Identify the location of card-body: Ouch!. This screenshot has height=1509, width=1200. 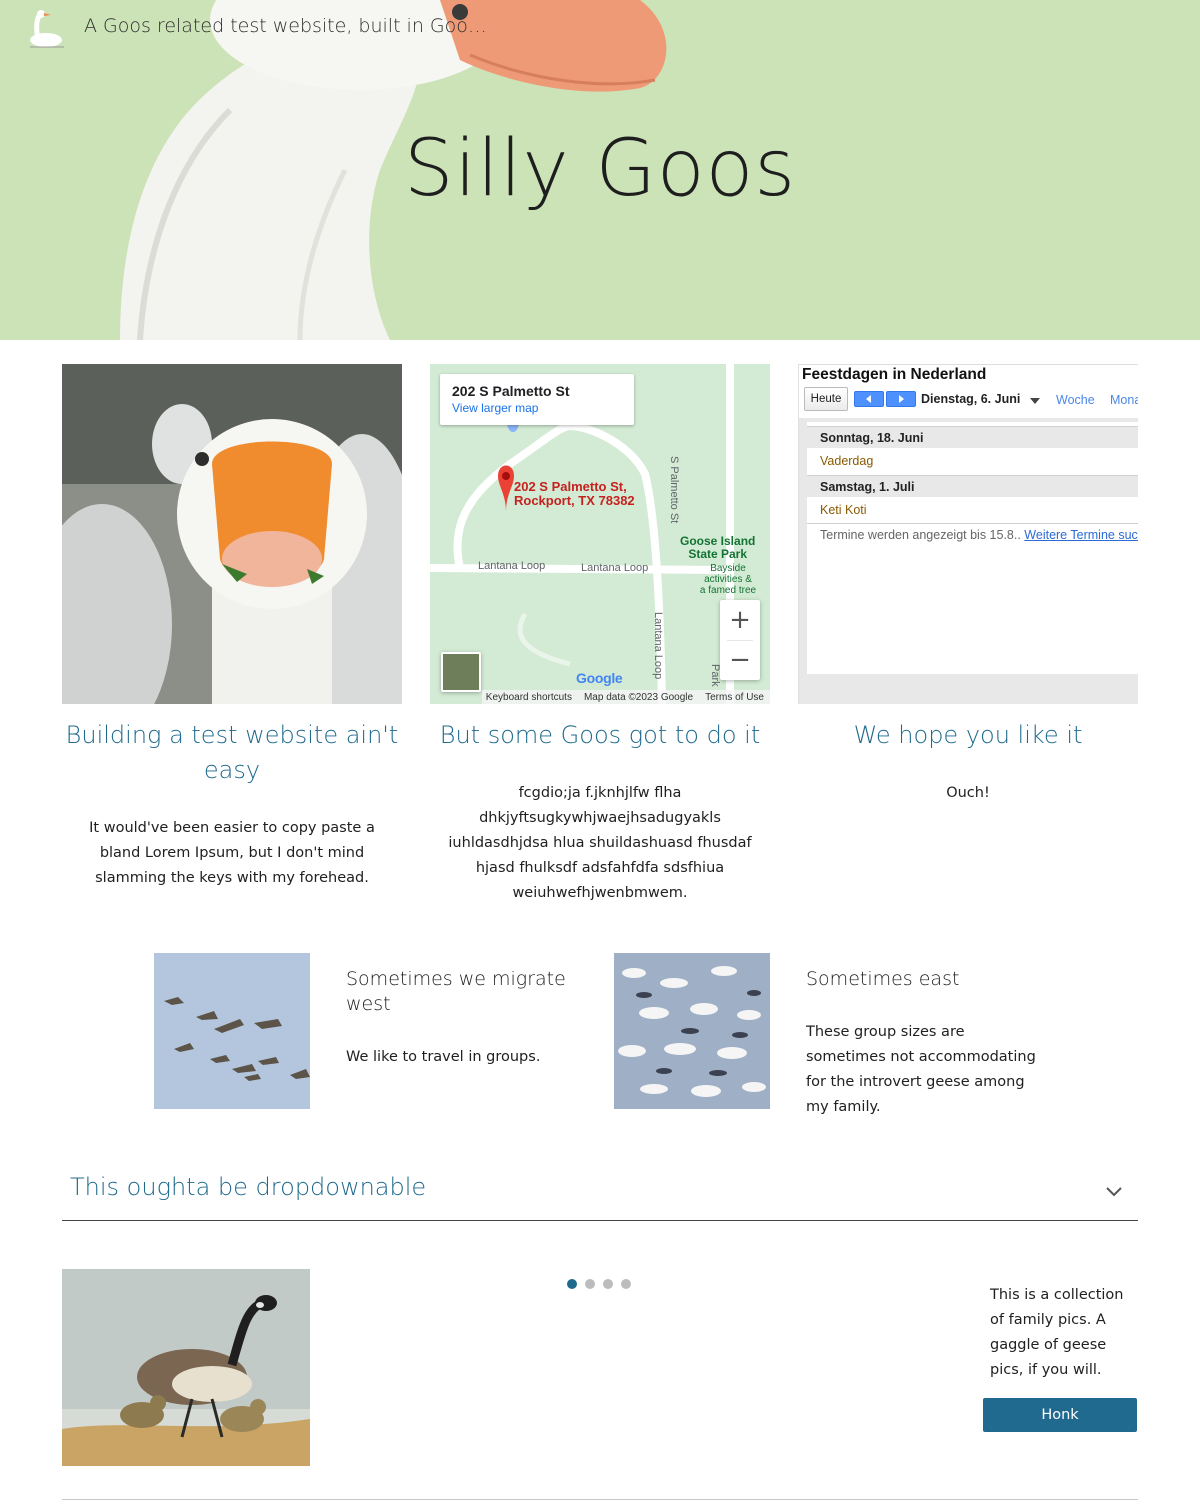
(968, 793).